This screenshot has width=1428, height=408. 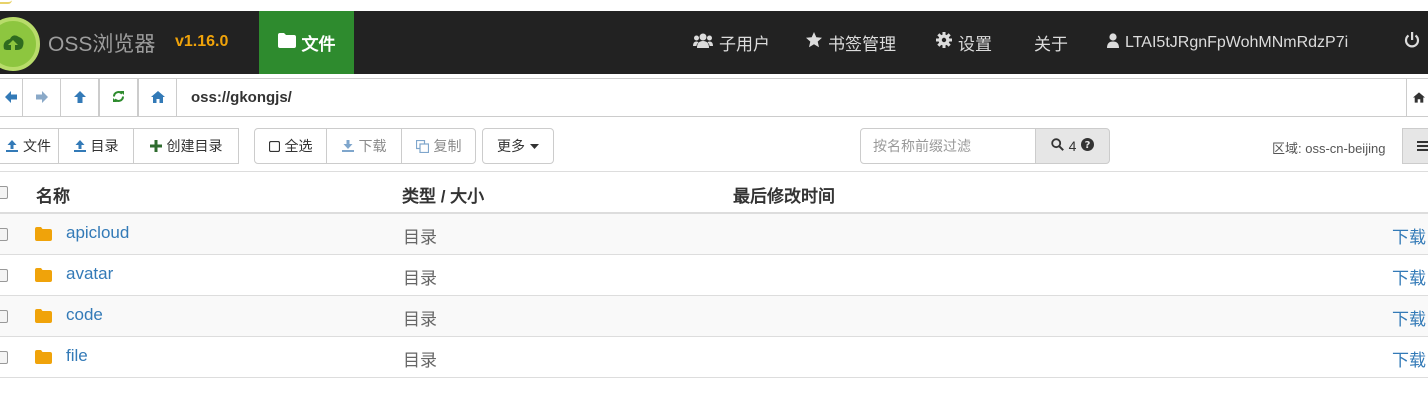 I want to click on search-icon, so click(x=1057, y=146).